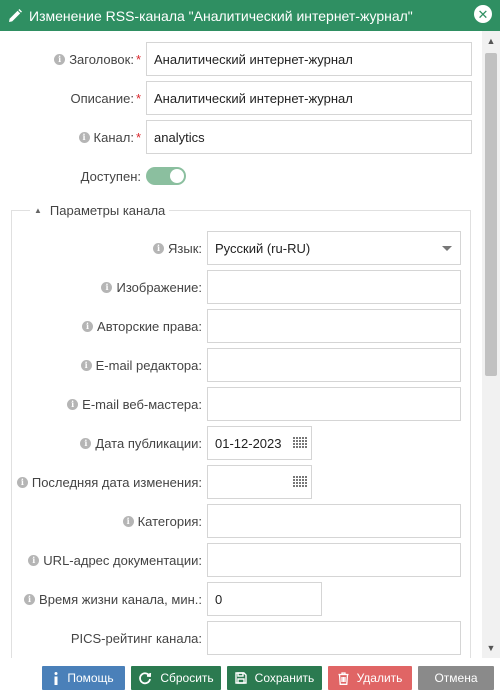 The image size is (500, 696). I want to click on close-icon: ✕, so click(483, 14).